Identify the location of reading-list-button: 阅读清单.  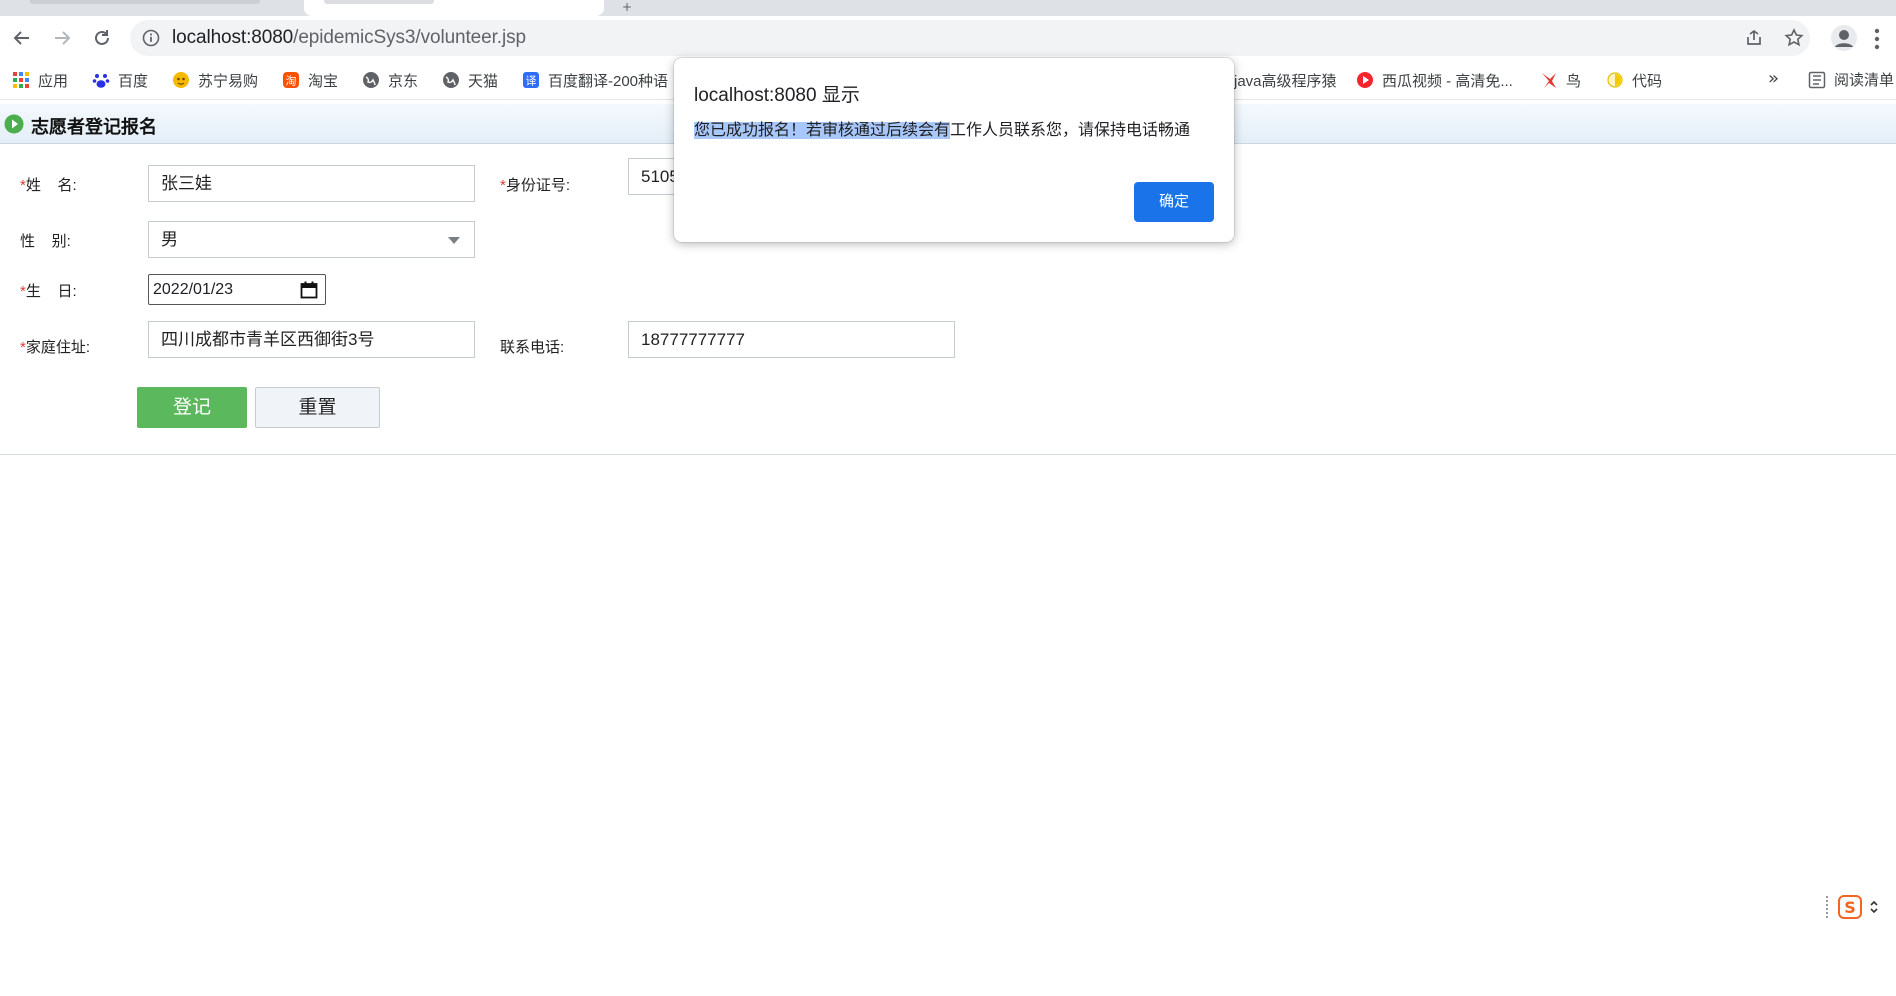
(1851, 79).